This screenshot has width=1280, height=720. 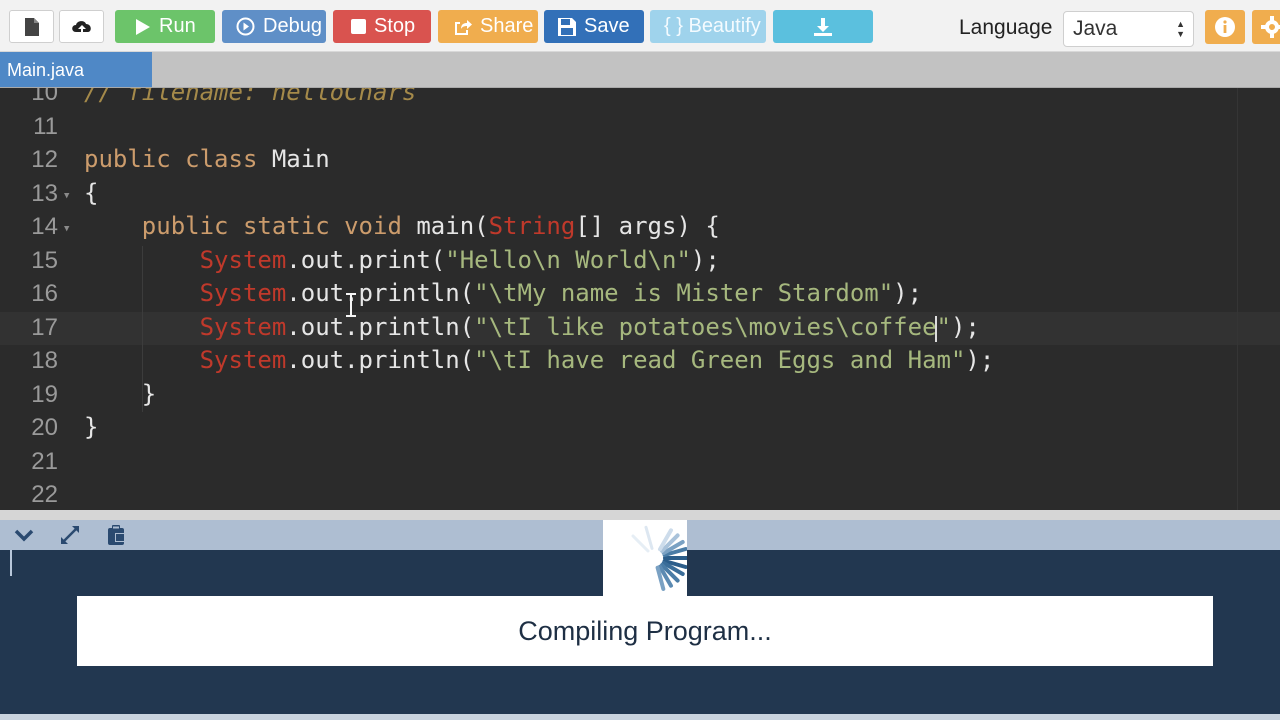 I want to click on string-token: "Hello\n World\n", so click(x=568, y=259).